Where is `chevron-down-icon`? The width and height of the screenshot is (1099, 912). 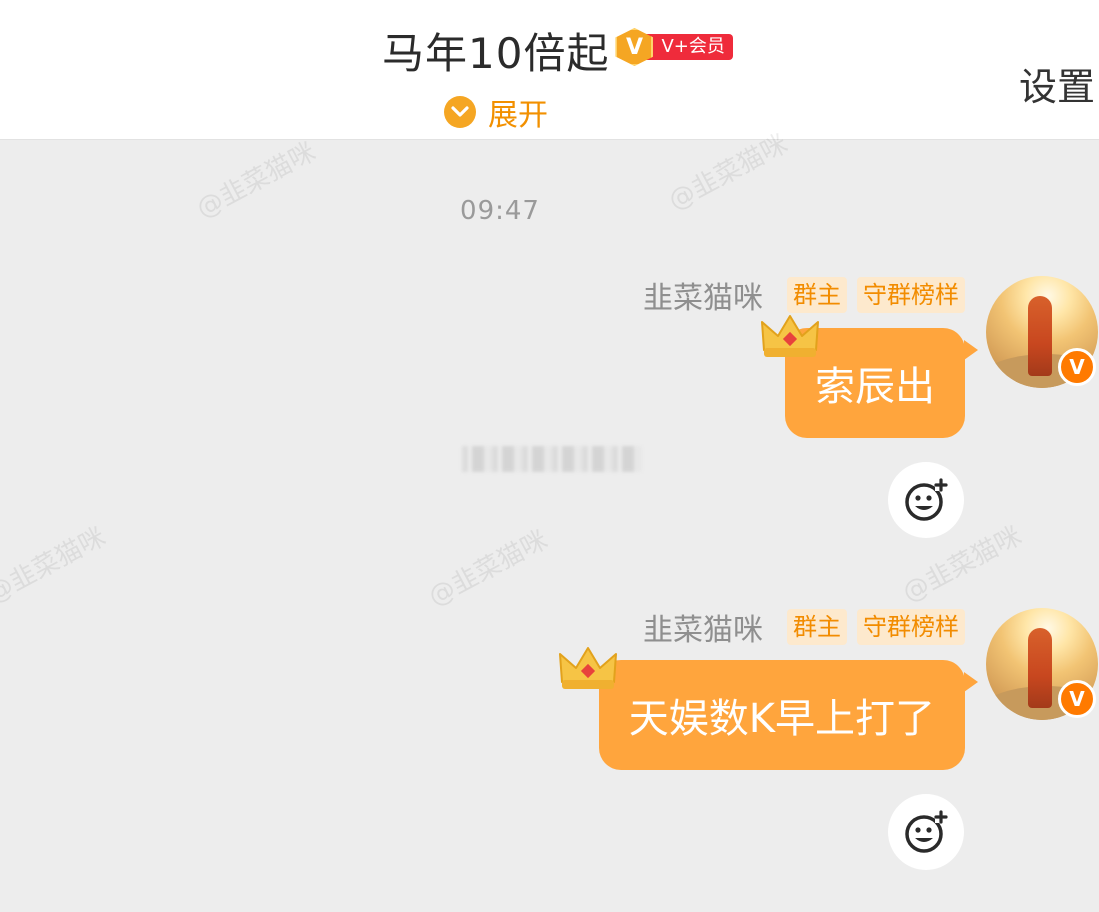
chevron-down-icon is located at coordinates (460, 112).